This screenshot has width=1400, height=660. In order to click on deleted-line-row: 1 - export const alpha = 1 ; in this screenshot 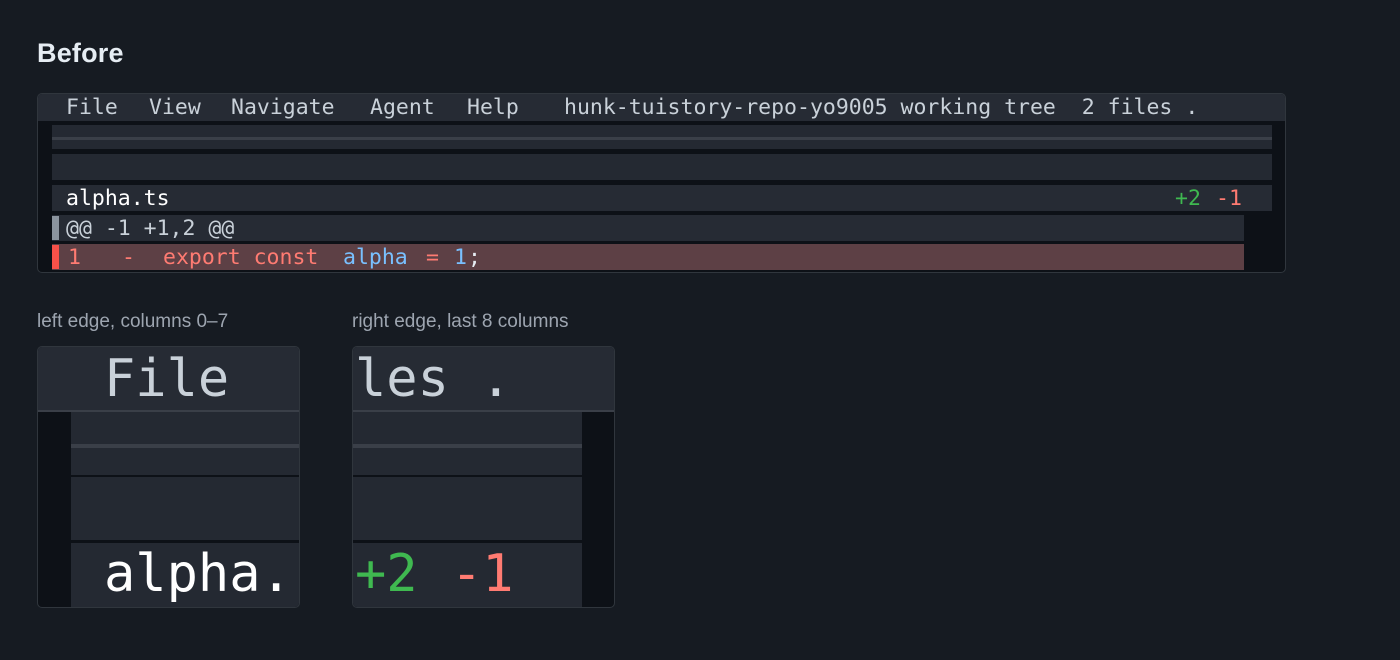, I will do `click(648, 257)`.